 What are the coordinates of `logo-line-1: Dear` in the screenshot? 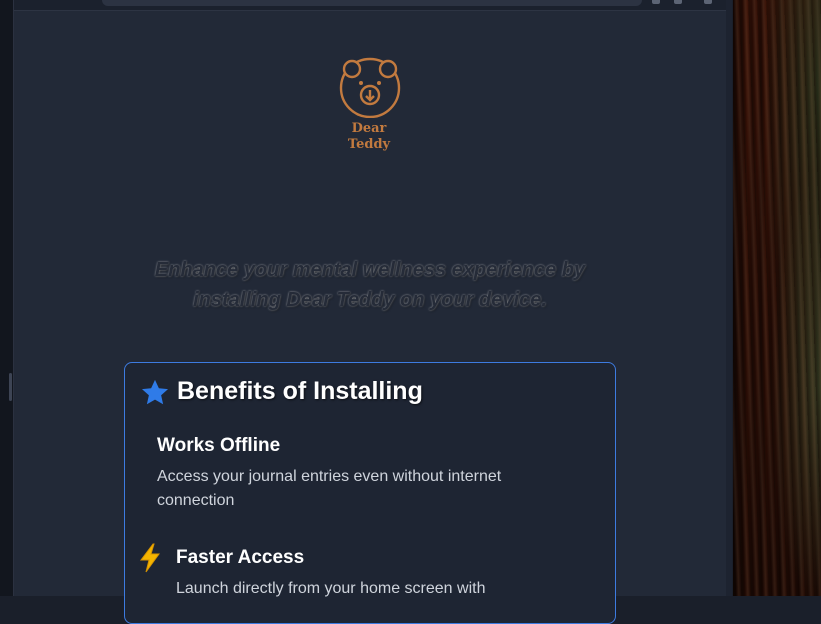 It's located at (369, 128).